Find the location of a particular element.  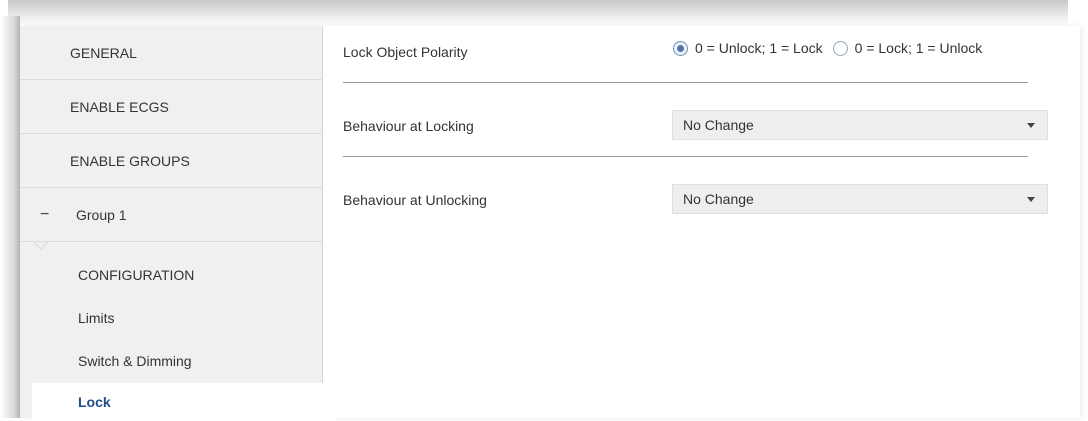

behaviour-locking-select: No Change is located at coordinates (860, 125).